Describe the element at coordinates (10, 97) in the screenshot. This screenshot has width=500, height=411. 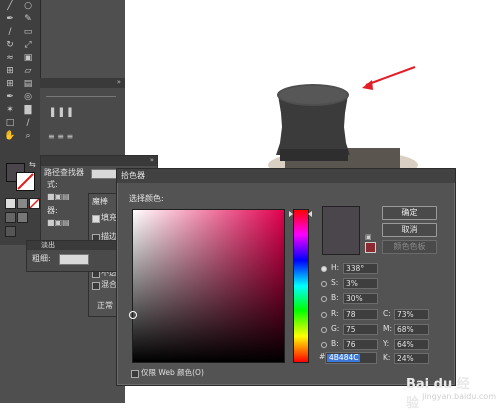
I see `eyedropper-icon: ✒` at that location.